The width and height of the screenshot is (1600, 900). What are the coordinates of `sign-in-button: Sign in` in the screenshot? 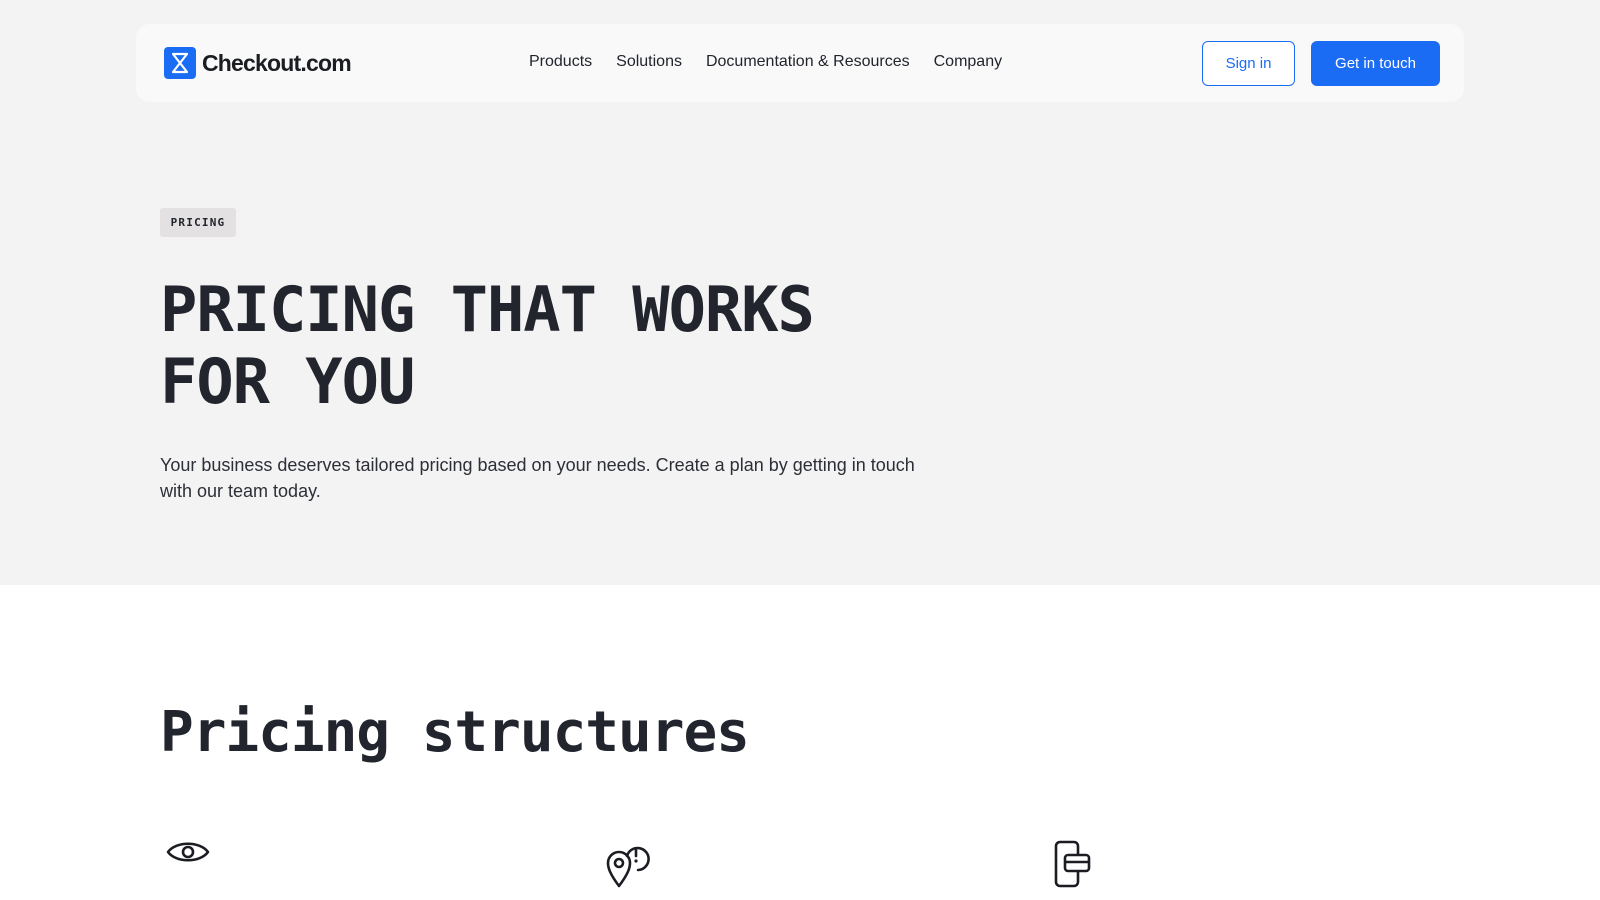 It's located at (1248, 63).